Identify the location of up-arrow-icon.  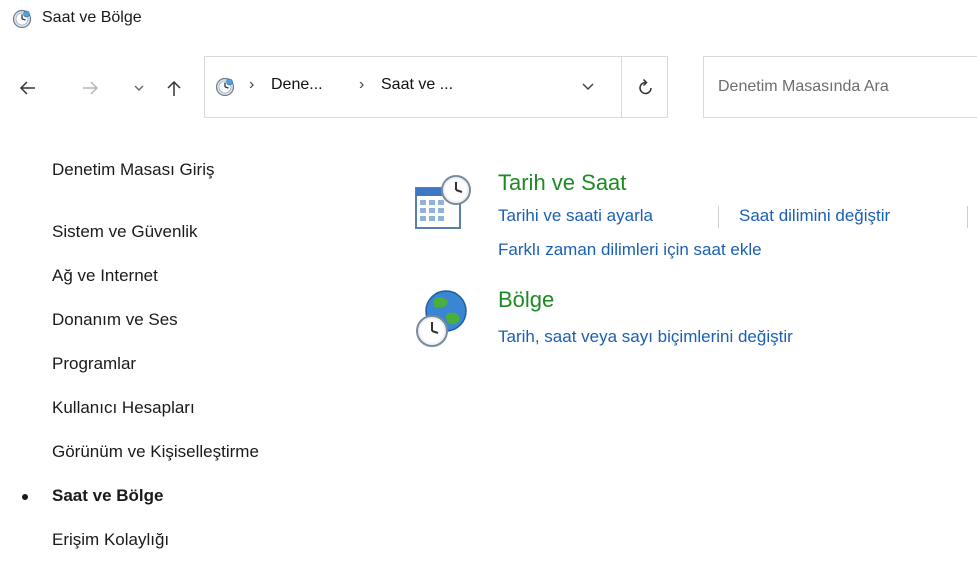
(174, 88).